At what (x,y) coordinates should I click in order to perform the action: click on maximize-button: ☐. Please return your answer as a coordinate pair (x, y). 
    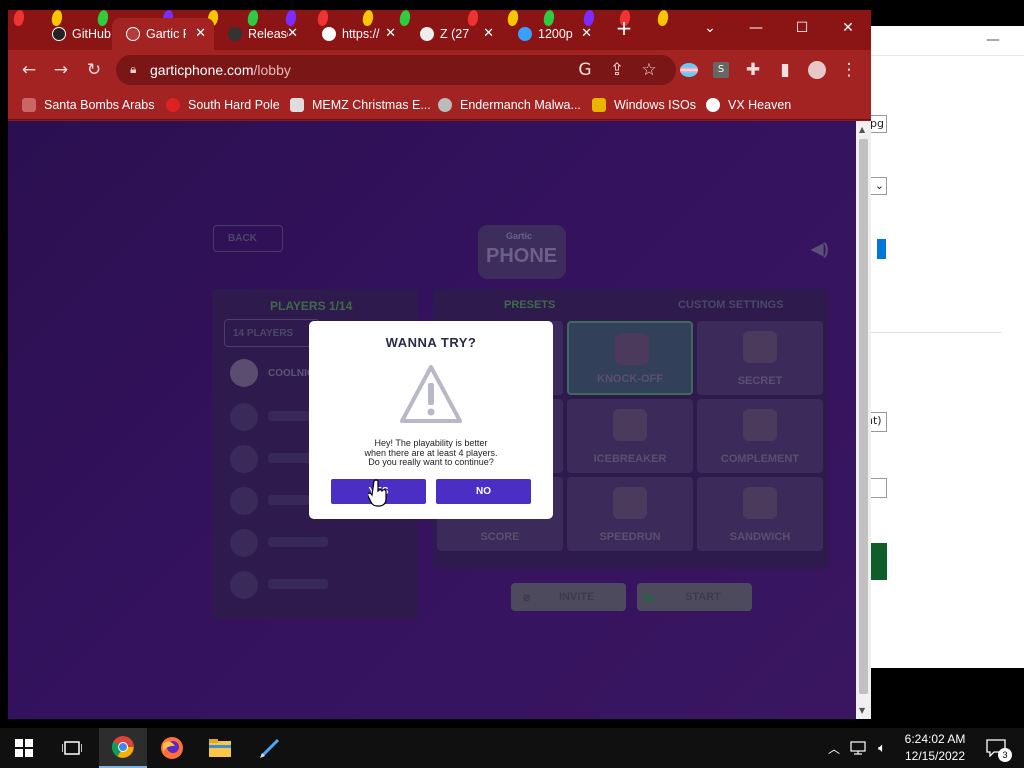
    Looking at the image, I should click on (802, 28).